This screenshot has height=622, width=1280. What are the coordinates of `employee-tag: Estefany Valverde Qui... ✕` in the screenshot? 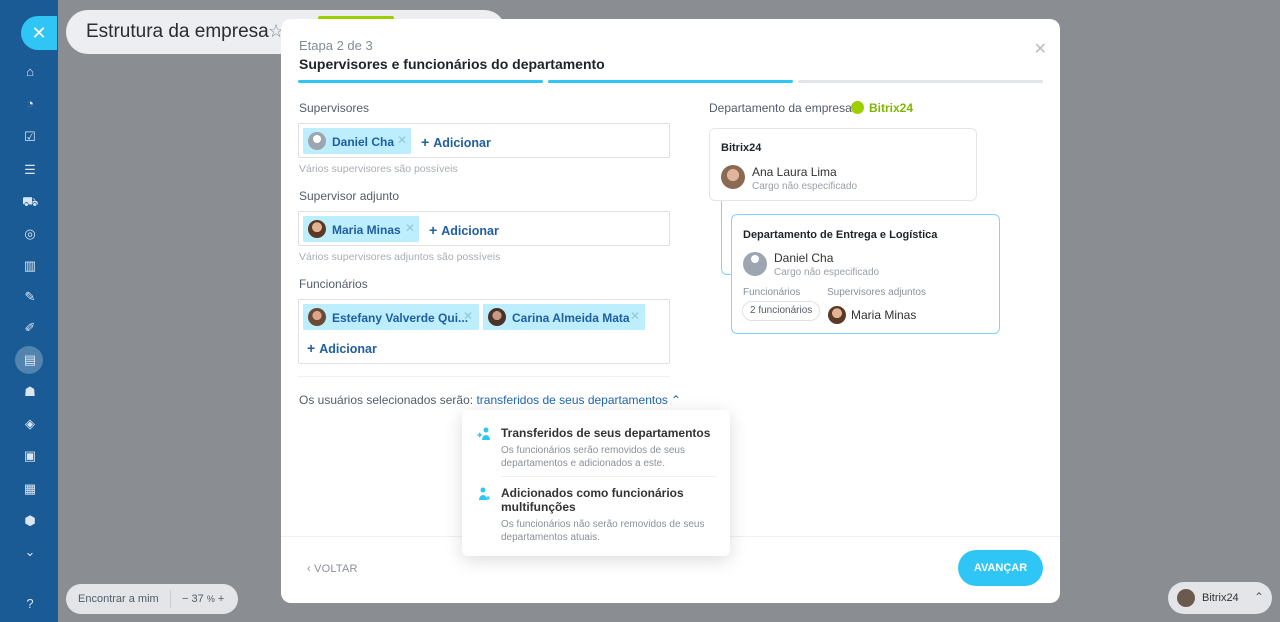 It's located at (391, 317).